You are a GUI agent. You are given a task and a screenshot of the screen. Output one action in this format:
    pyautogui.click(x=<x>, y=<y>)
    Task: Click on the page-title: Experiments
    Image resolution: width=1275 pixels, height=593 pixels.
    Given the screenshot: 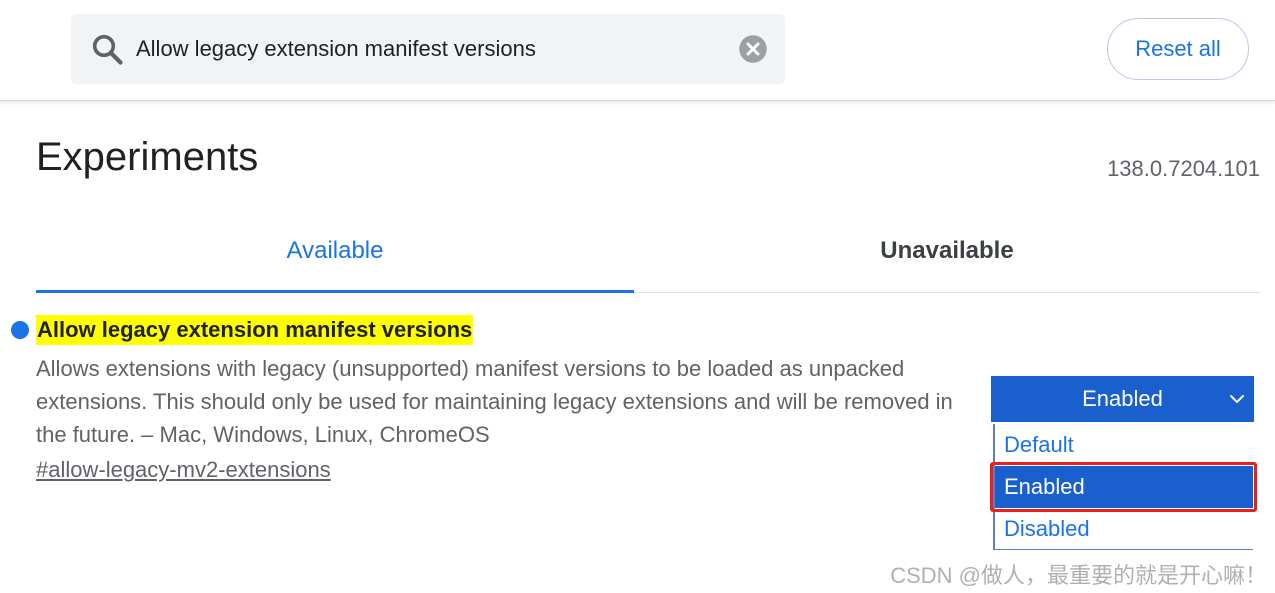 What is the action you would take?
    pyautogui.click(x=147, y=157)
    